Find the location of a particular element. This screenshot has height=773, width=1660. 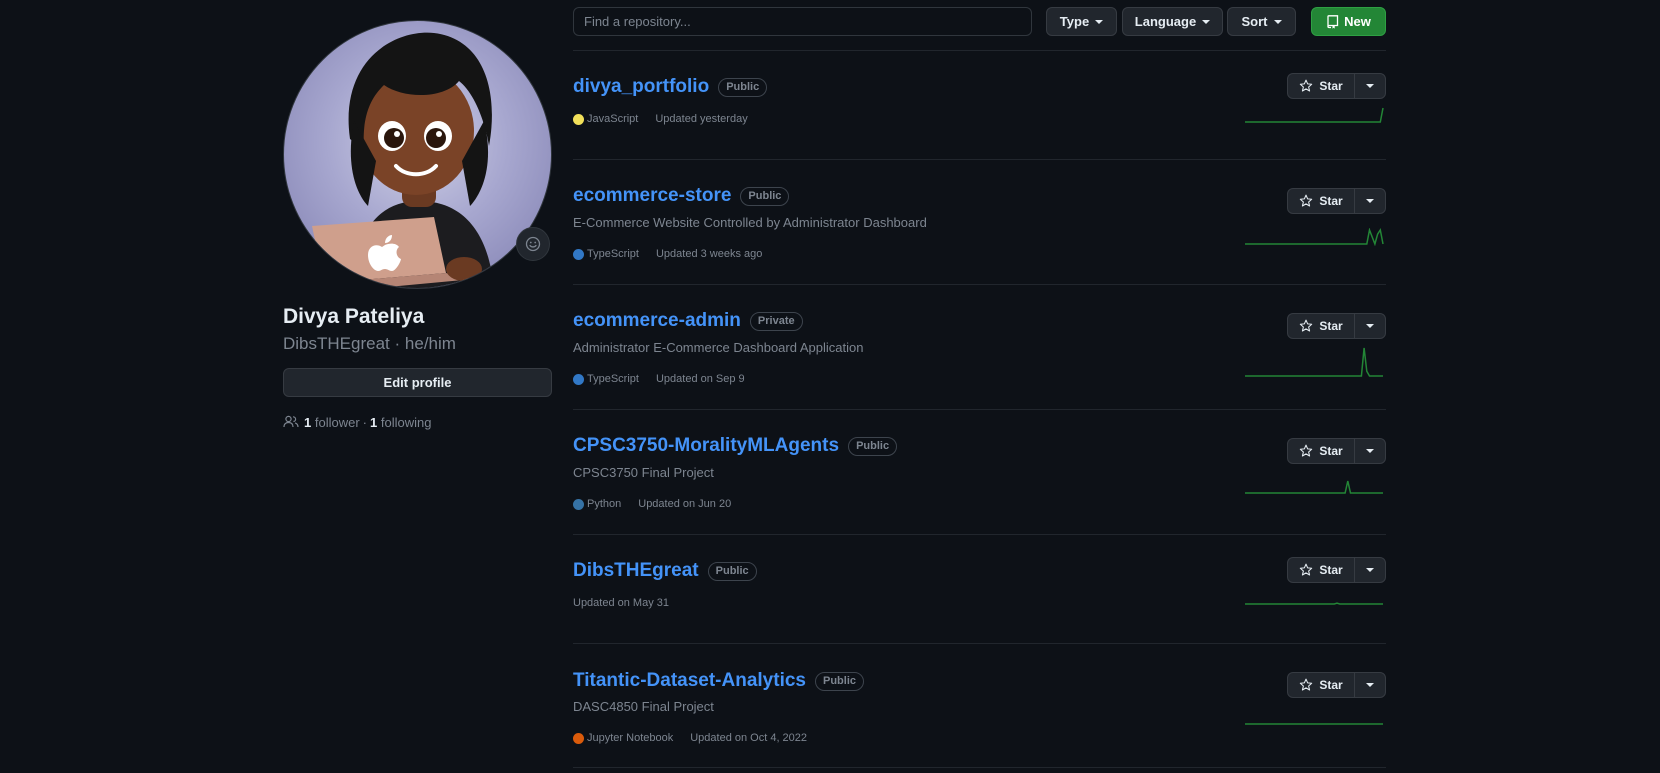

repo-updated: Updated on Sep 9 is located at coordinates (700, 379).